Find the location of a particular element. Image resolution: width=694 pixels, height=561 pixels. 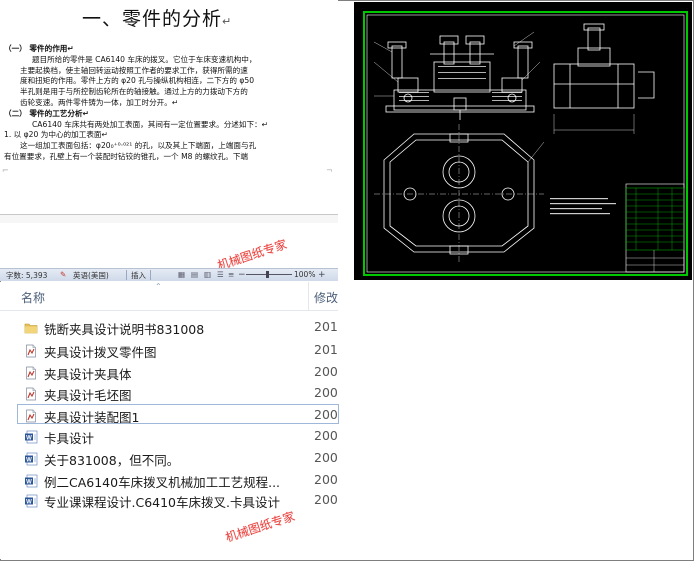

zoom-slider-thumb is located at coordinates (267, 274).